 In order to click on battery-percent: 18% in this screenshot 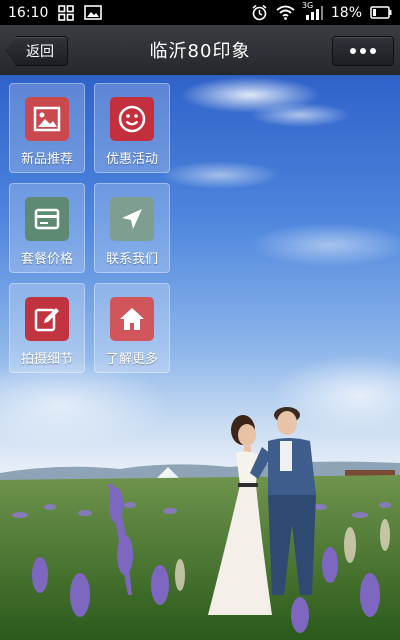, I will do `click(346, 12)`.